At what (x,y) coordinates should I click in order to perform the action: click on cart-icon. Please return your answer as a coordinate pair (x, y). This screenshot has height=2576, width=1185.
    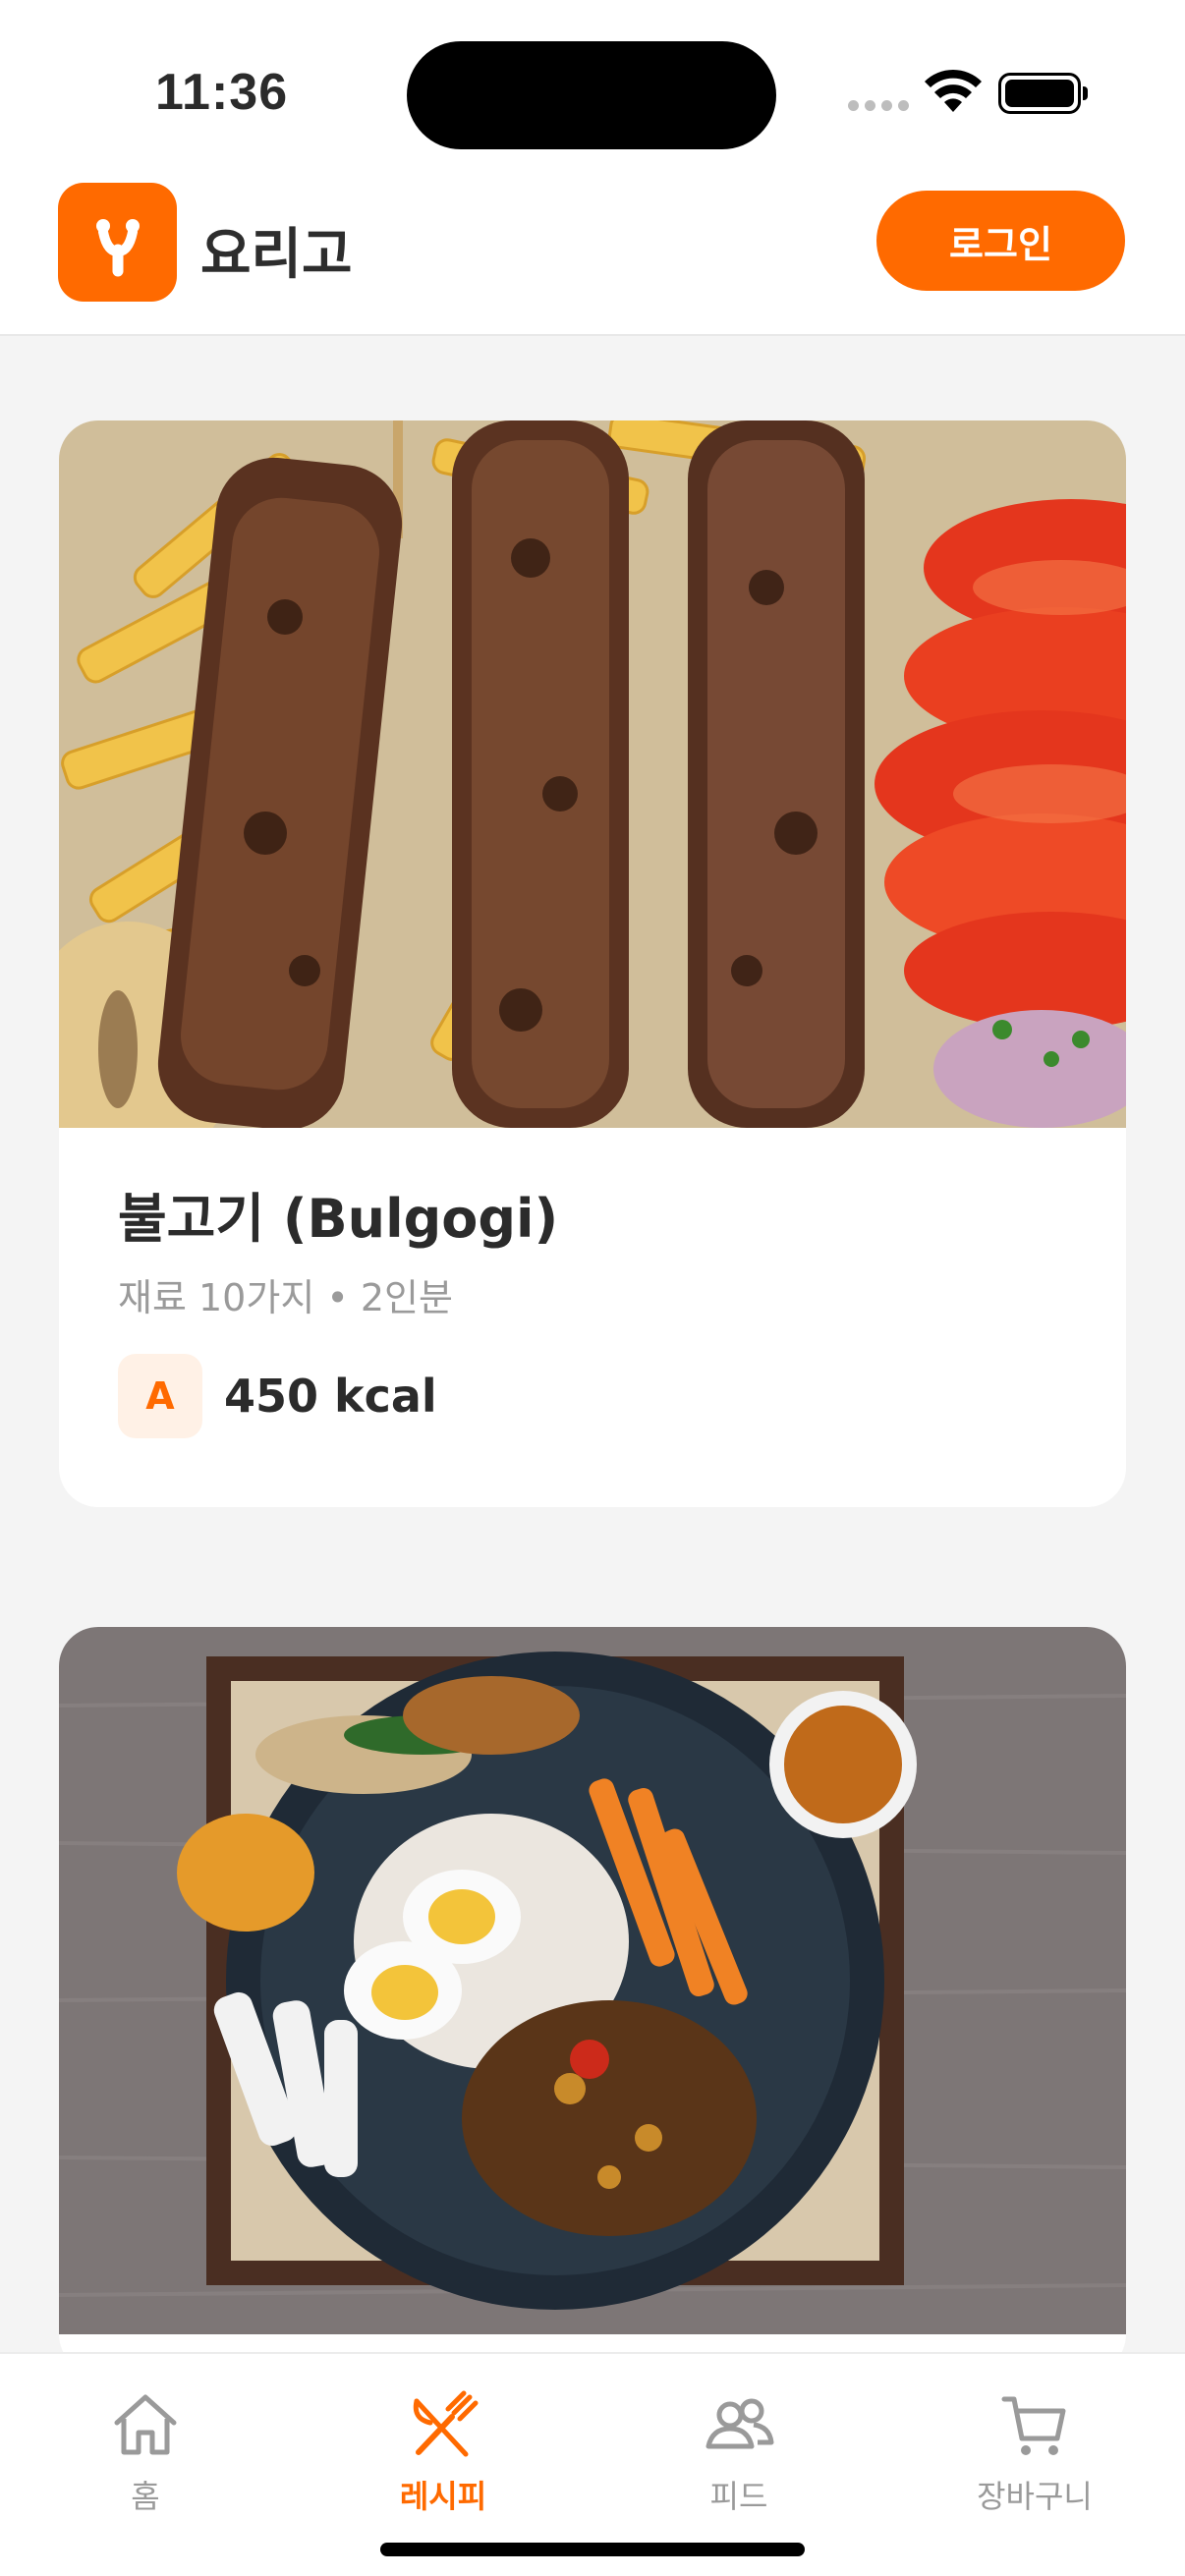
    Looking at the image, I should click on (1034, 2425).